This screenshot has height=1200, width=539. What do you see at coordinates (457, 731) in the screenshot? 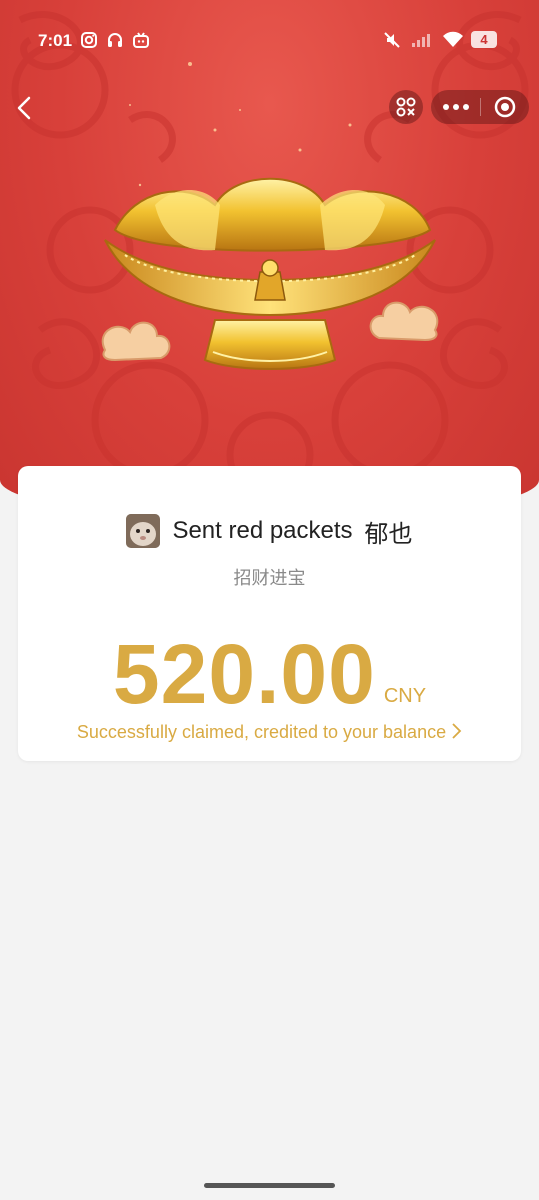
I see `chevron-right-icon` at bounding box center [457, 731].